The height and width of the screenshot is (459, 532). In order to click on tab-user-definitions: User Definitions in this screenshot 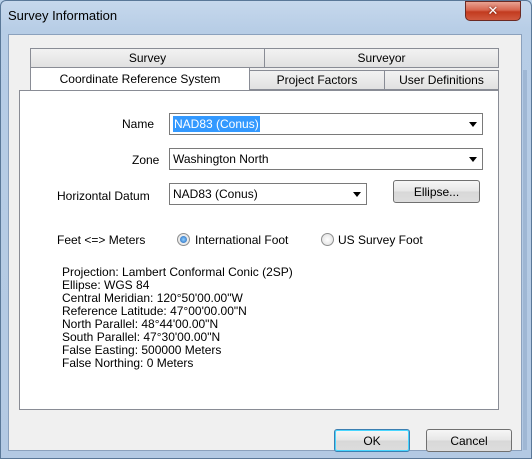, I will do `click(441, 80)`.